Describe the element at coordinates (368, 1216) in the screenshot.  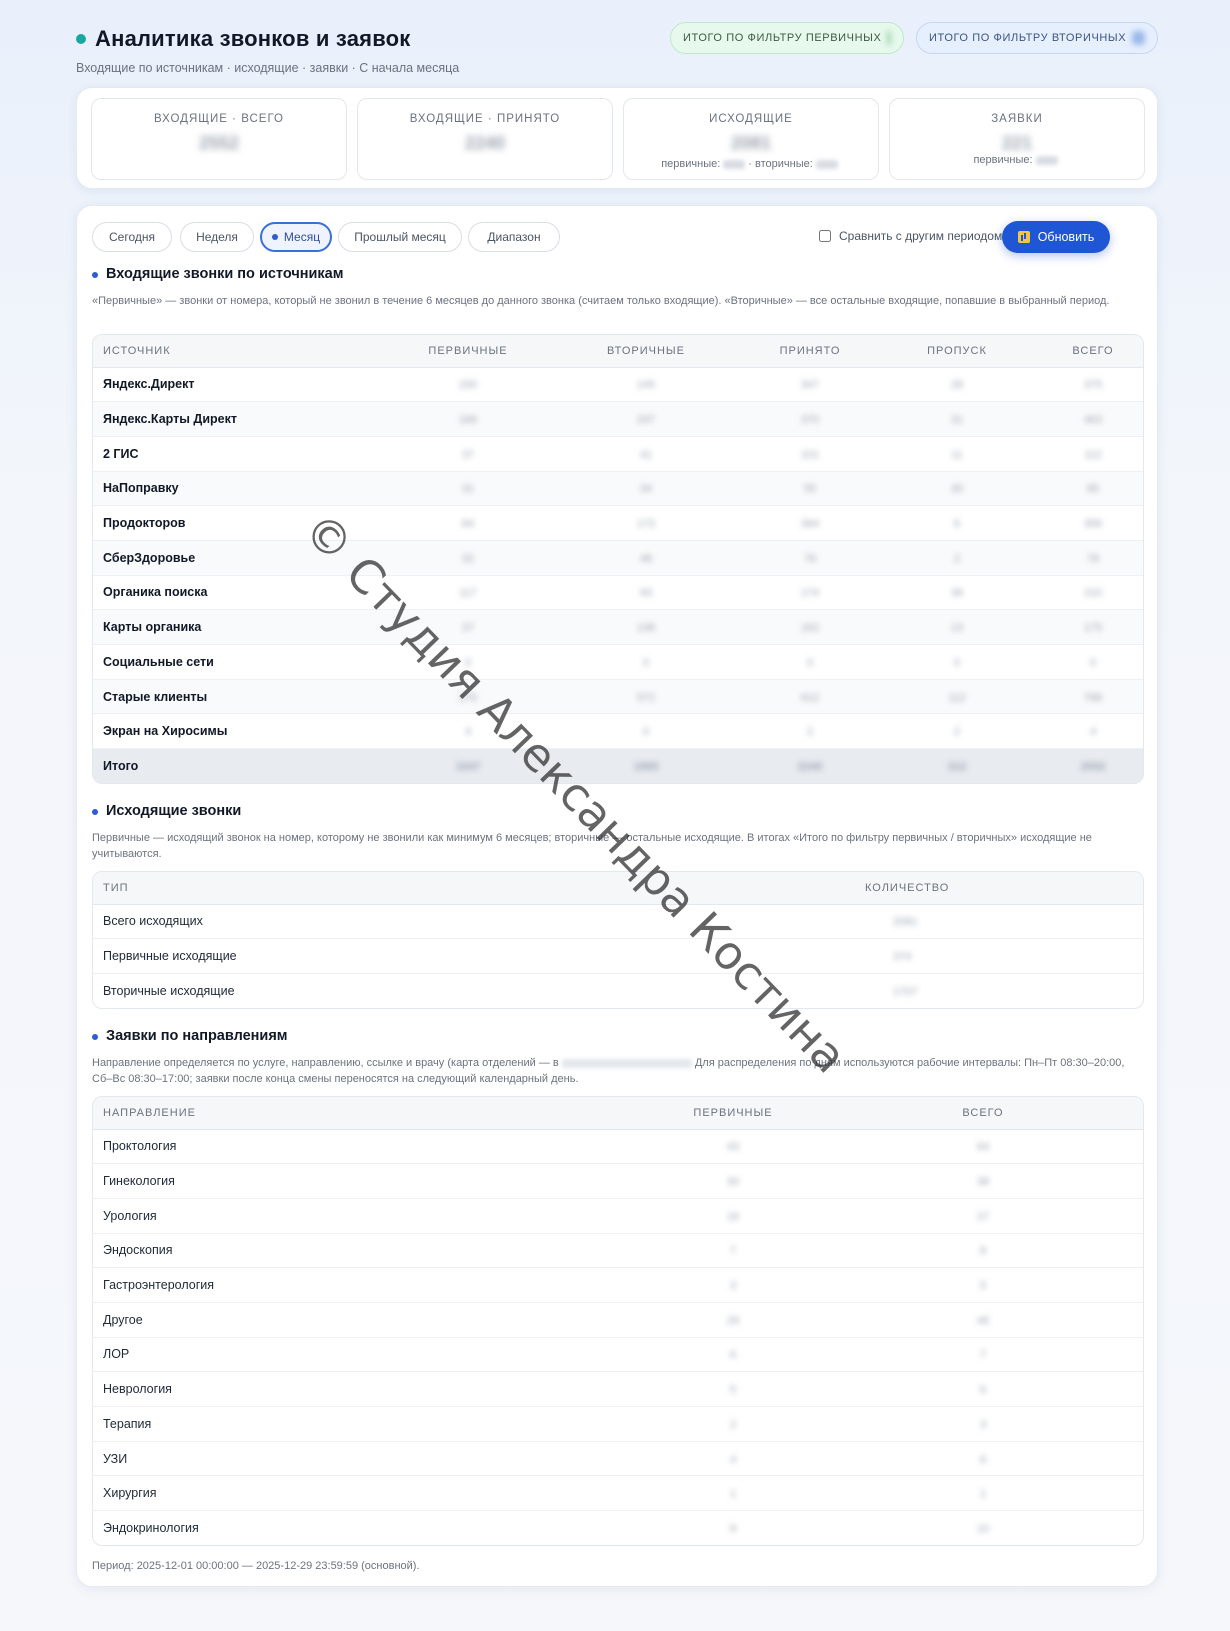
I see `direction-name: Урология` at that location.